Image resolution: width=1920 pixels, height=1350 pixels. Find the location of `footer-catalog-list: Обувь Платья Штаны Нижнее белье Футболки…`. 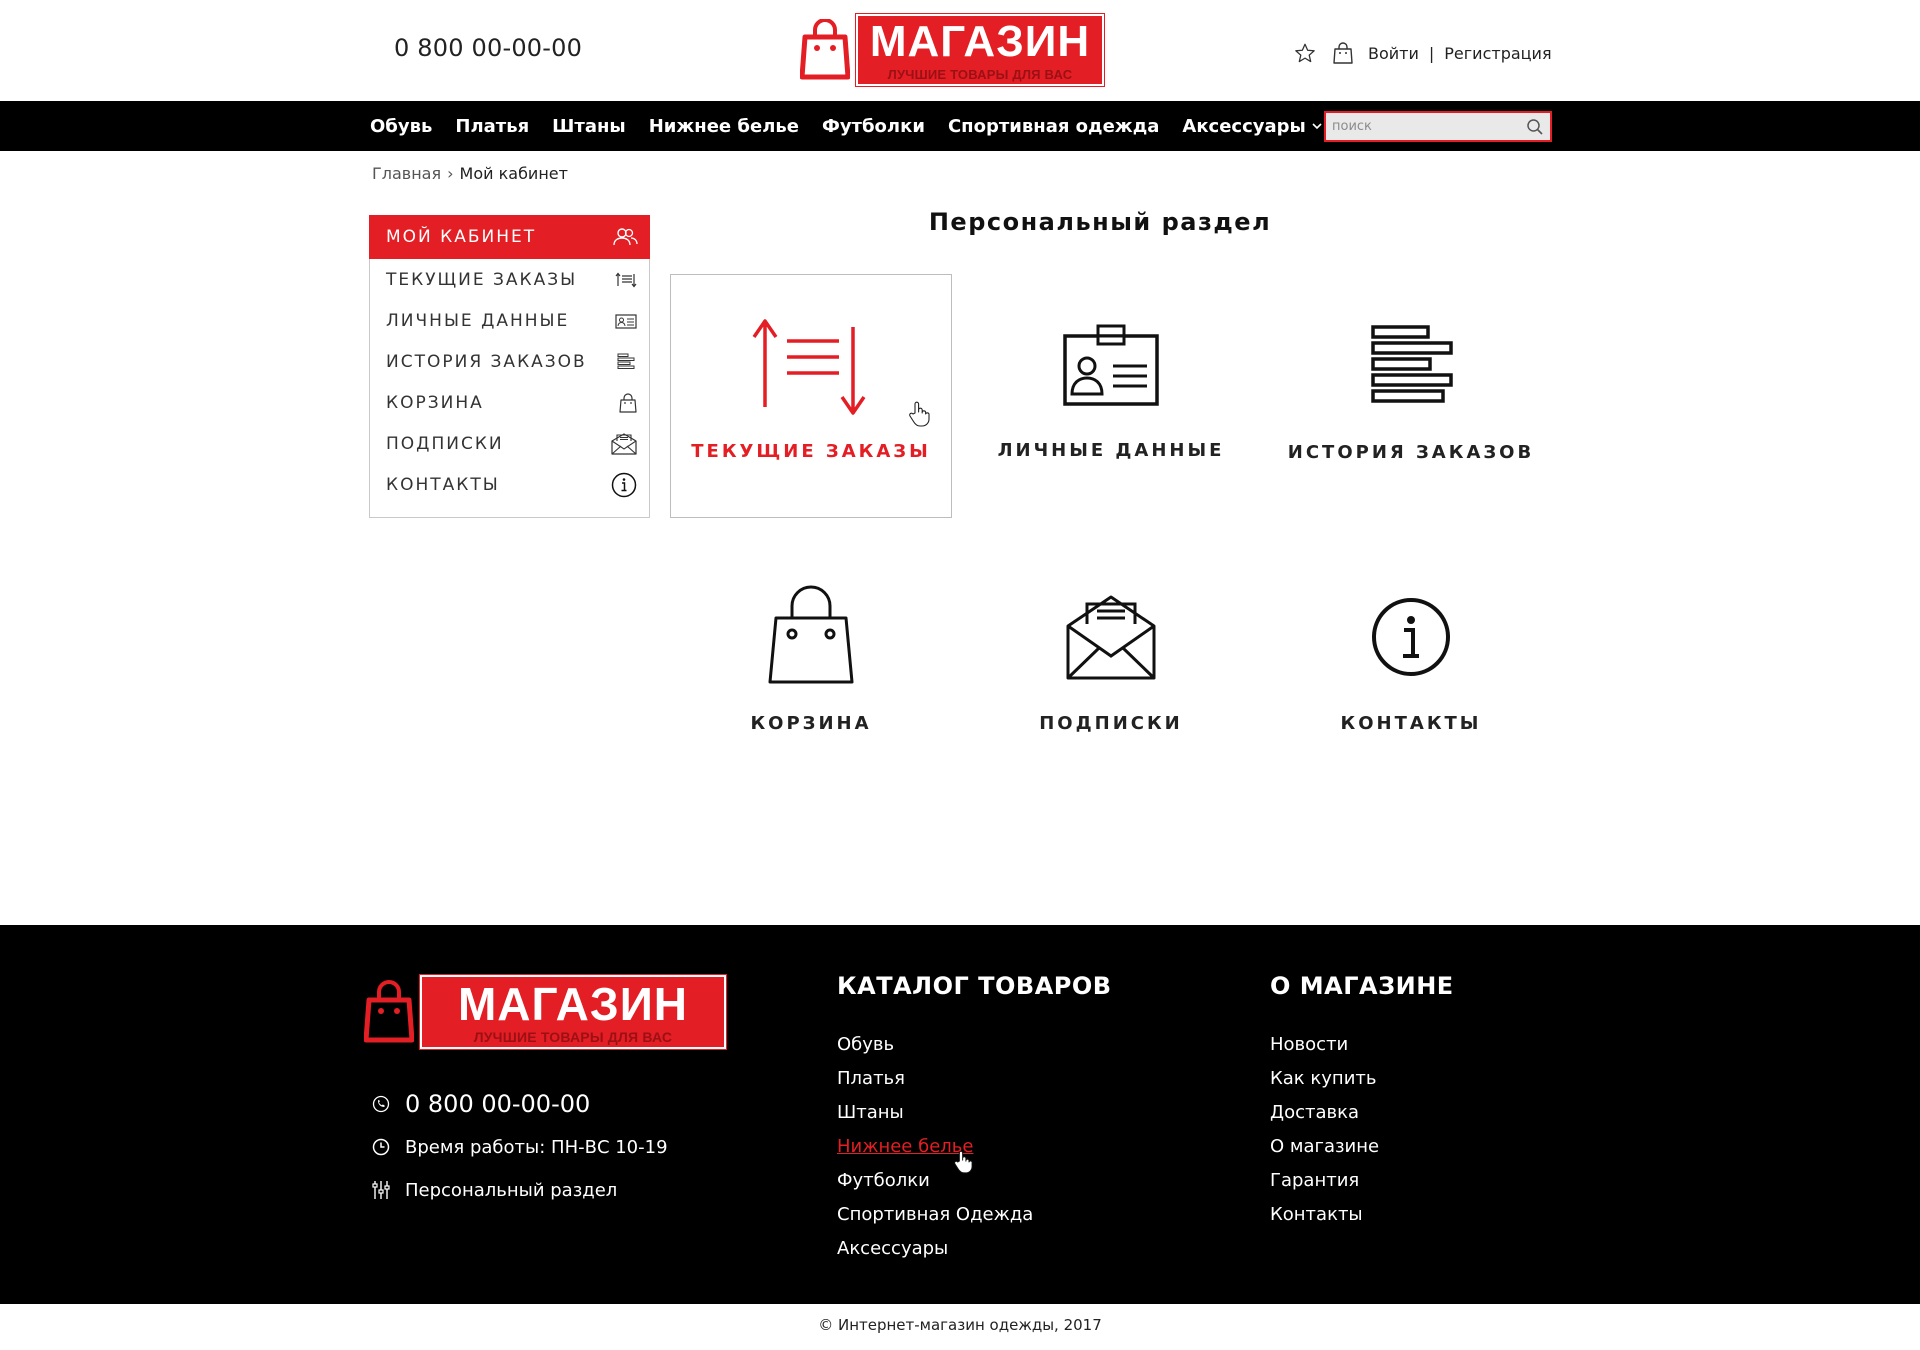

footer-catalog-list: Обувь Платья Штаны Нижнее белье Футболки… is located at coordinates (974, 1147).